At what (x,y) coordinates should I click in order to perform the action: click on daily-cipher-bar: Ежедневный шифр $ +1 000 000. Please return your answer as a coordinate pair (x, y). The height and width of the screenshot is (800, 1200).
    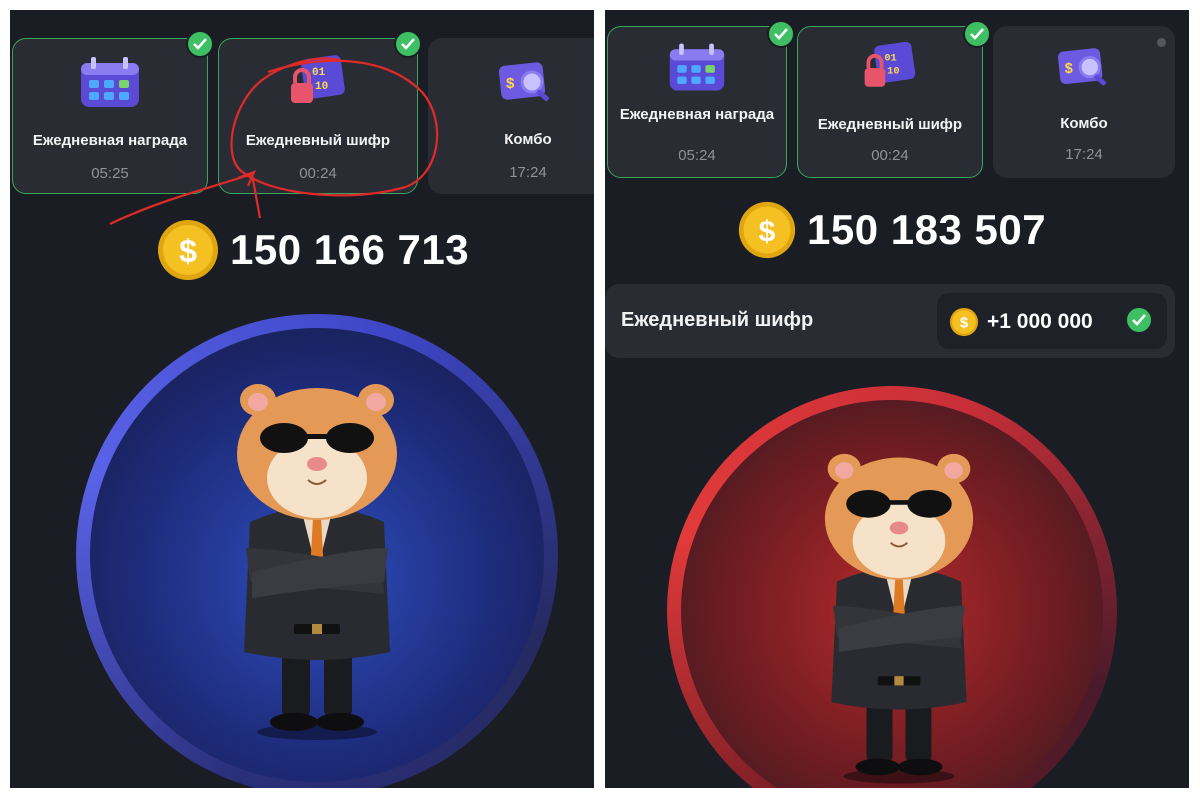
    Looking at the image, I should click on (890, 321).